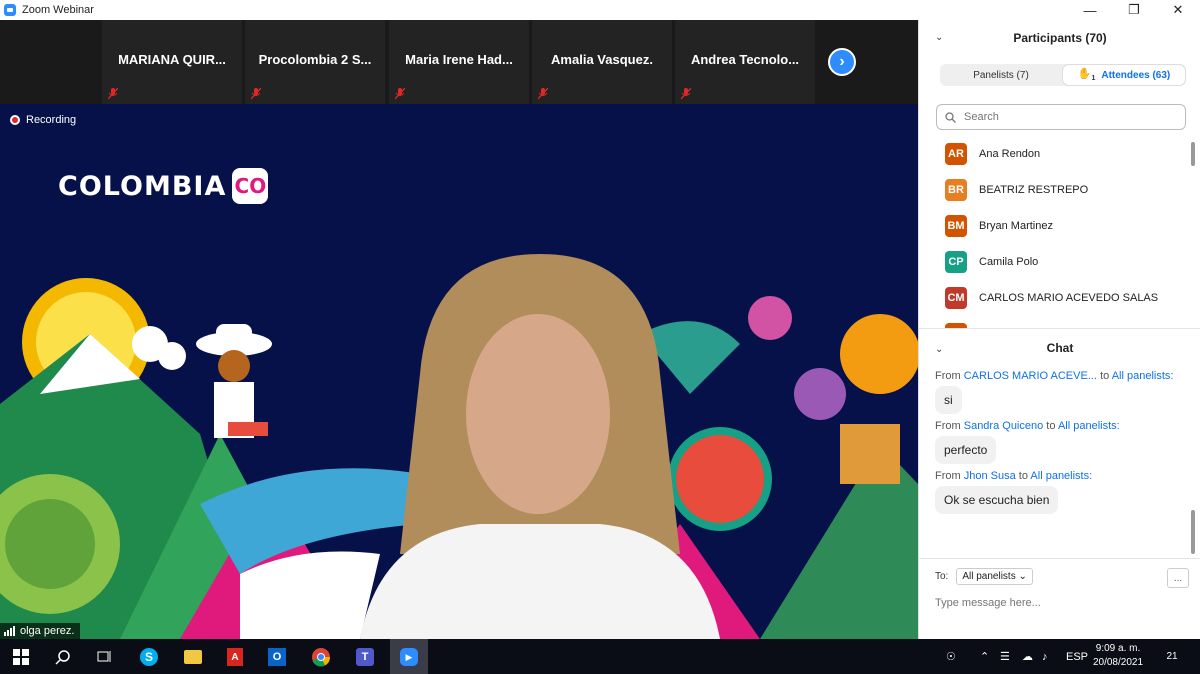 This screenshot has width=1200, height=674. What do you see at coordinates (1005, 656) in the screenshot?
I see `network-icon: ☰` at bounding box center [1005, 656].